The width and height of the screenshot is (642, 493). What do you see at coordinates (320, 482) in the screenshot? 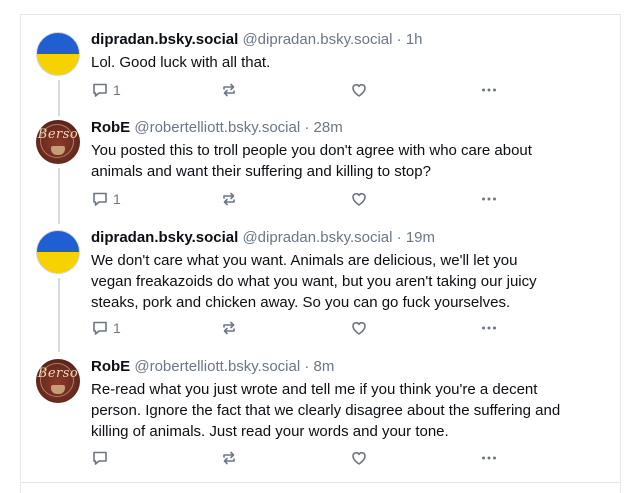
I see `divider` at bounding box center [320, 482].